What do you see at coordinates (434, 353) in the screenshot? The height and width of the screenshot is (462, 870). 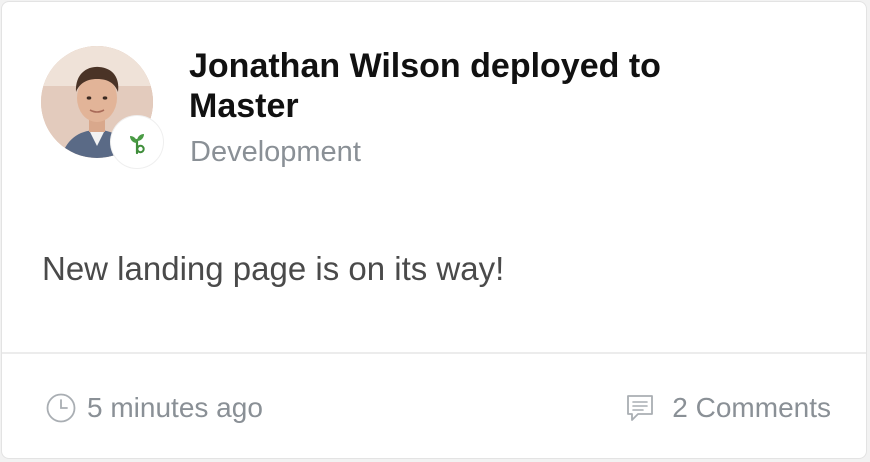 I see `divider` at bounding box center [434, 353].